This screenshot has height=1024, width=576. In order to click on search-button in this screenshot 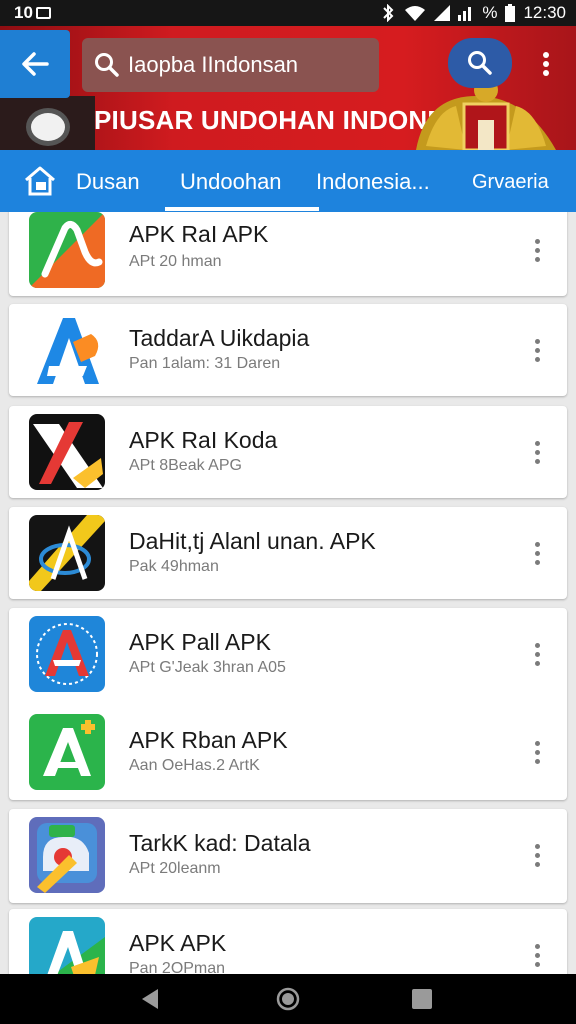, I will do `click(480, 63)`.